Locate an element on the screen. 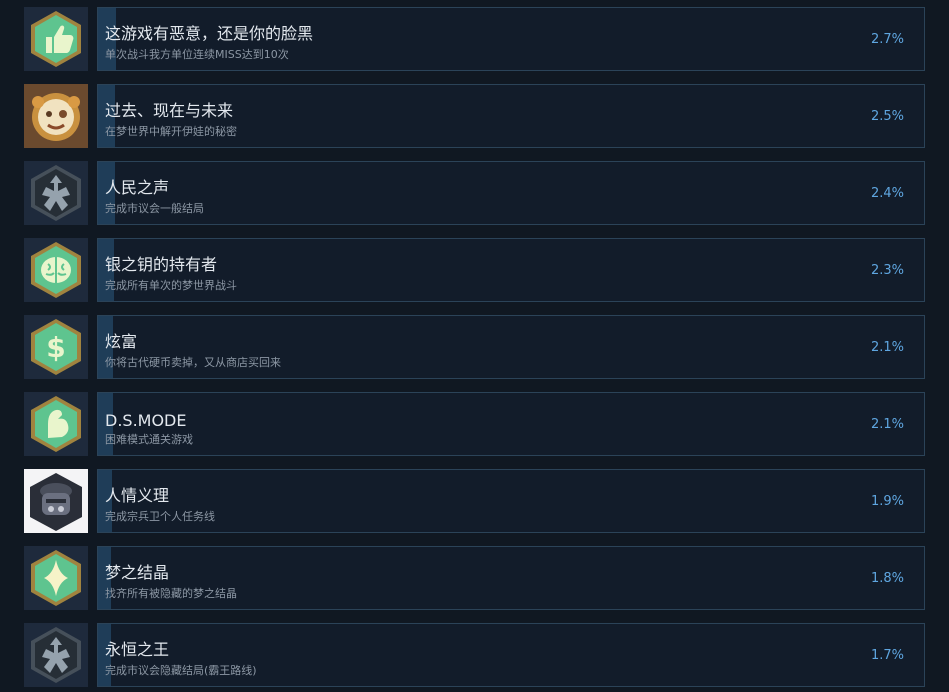 The image size is (949, 692). achievement-row: 人民之声 完成市议会一般结局 2.4% is located at coordinates (474, 194).